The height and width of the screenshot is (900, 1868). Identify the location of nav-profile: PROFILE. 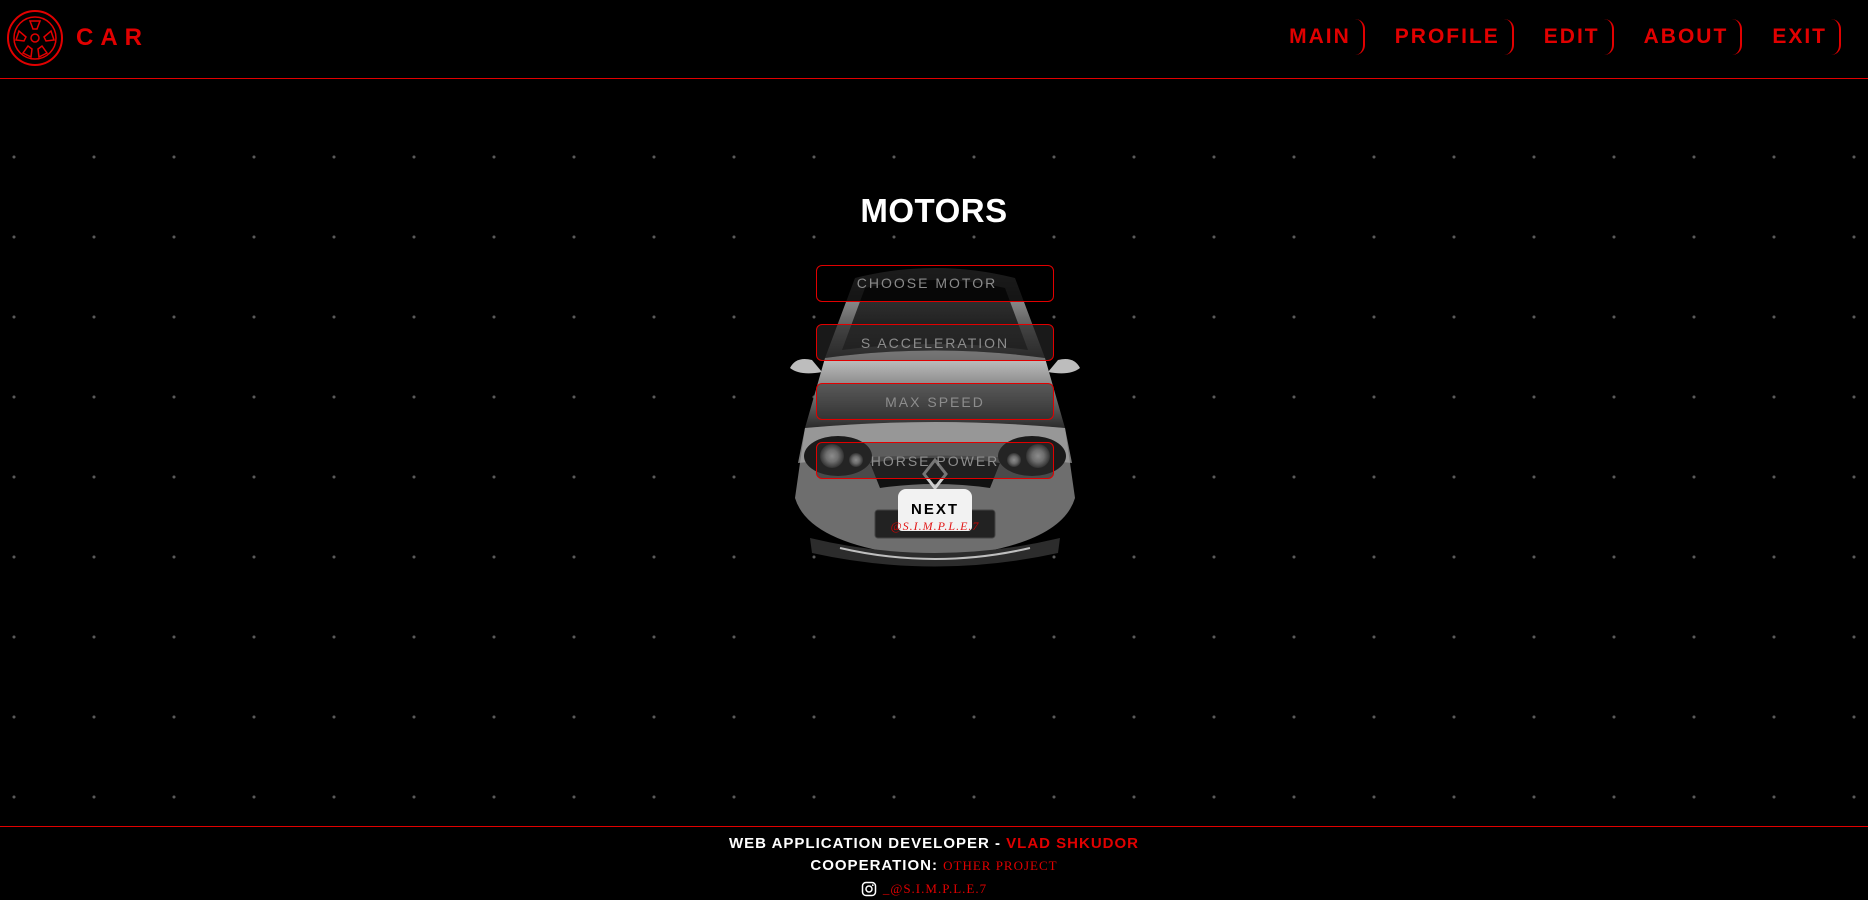
(1452, 37).